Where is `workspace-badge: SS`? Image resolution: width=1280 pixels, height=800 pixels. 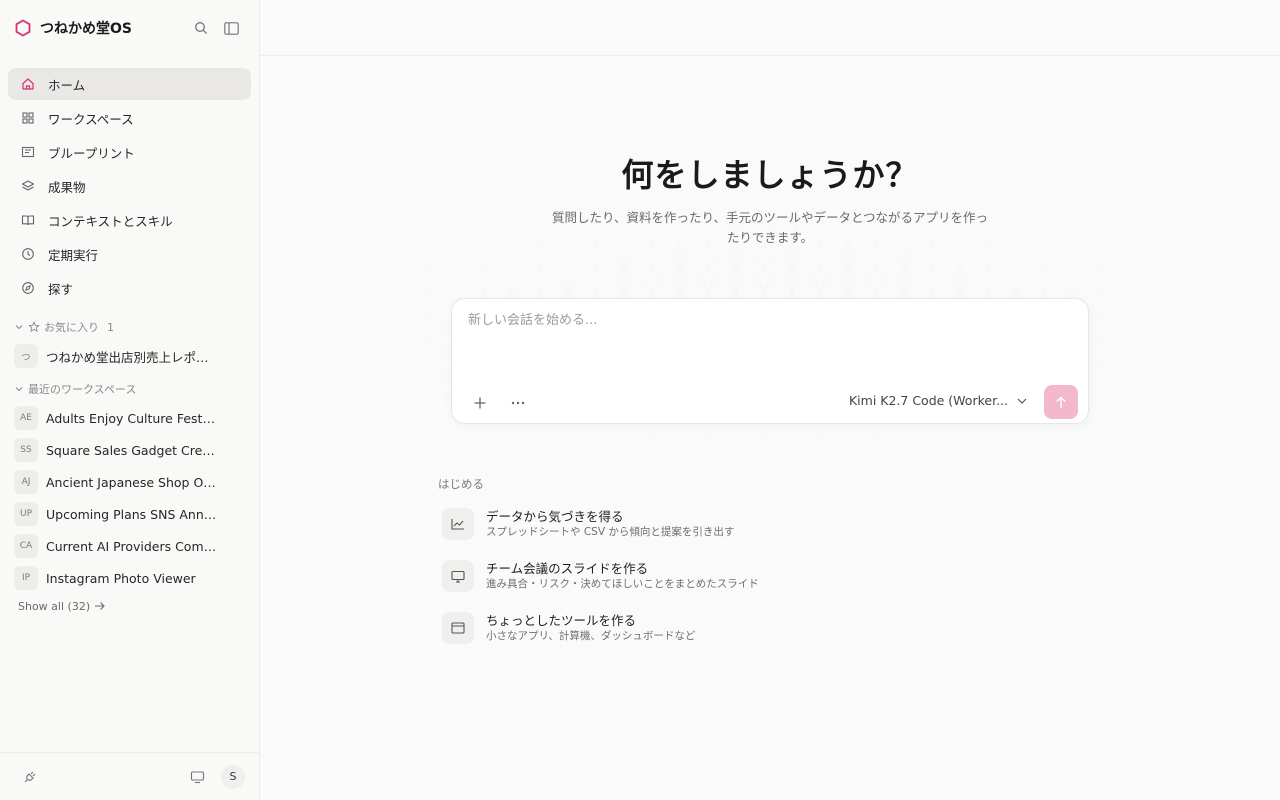
workspace-badge: SS is located at coordinates (26, 450).